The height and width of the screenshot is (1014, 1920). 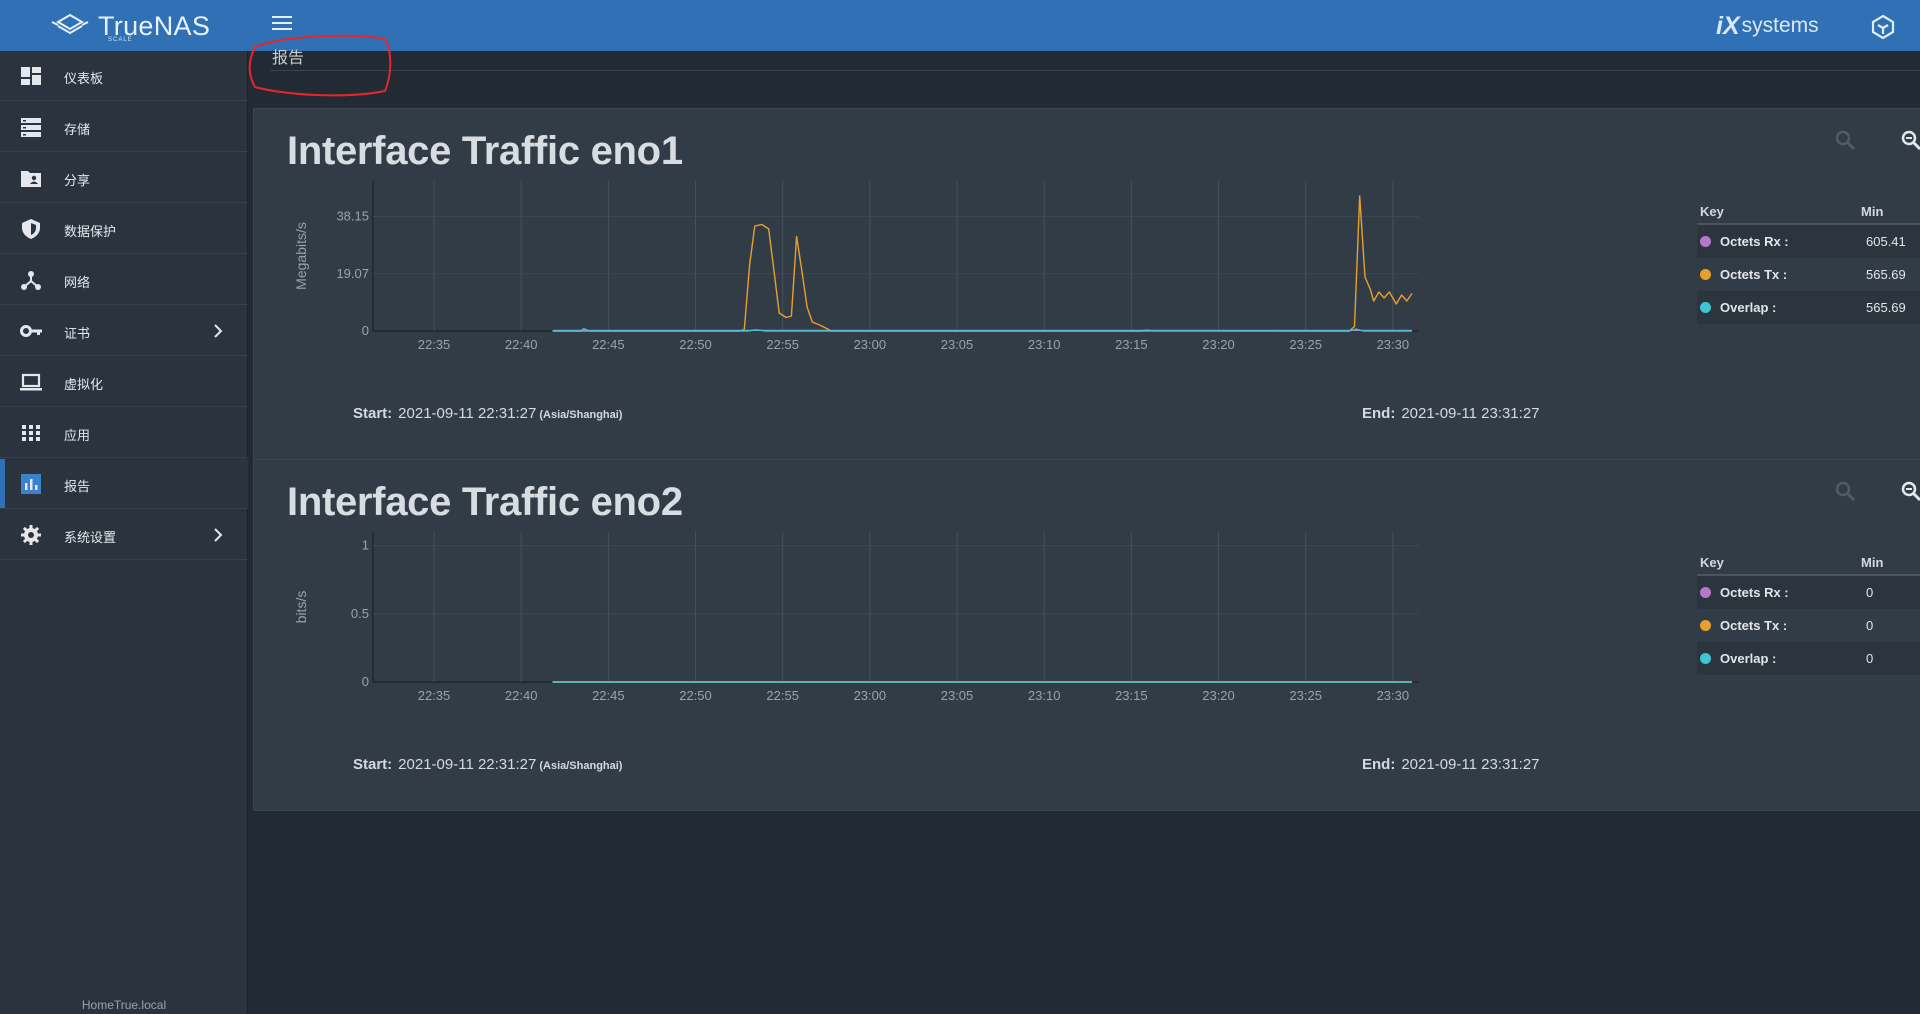 I want to click on hostname: HomeTrue.local, so click(x=124, y=1005).